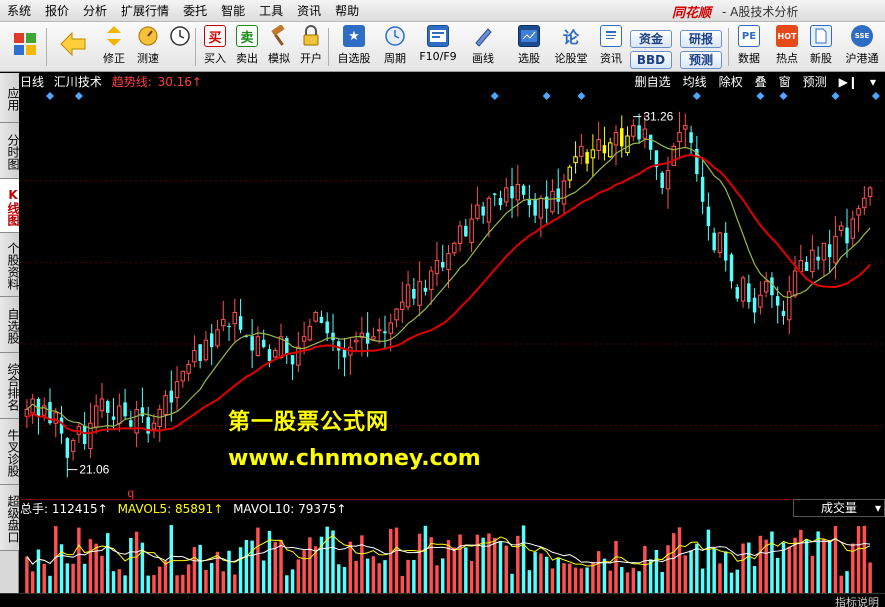  Describe the element at coordinates (10, 452) in the screenshot. I see `side-tab-diagnosis: 牛叉诊股` at that location.